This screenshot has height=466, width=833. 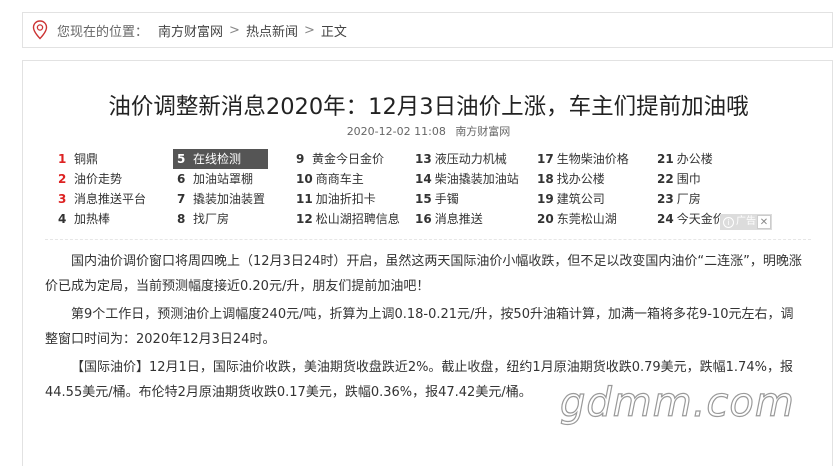 I want to click on hot-keyword-item: 22 围巾, so click(x=679, y=179).